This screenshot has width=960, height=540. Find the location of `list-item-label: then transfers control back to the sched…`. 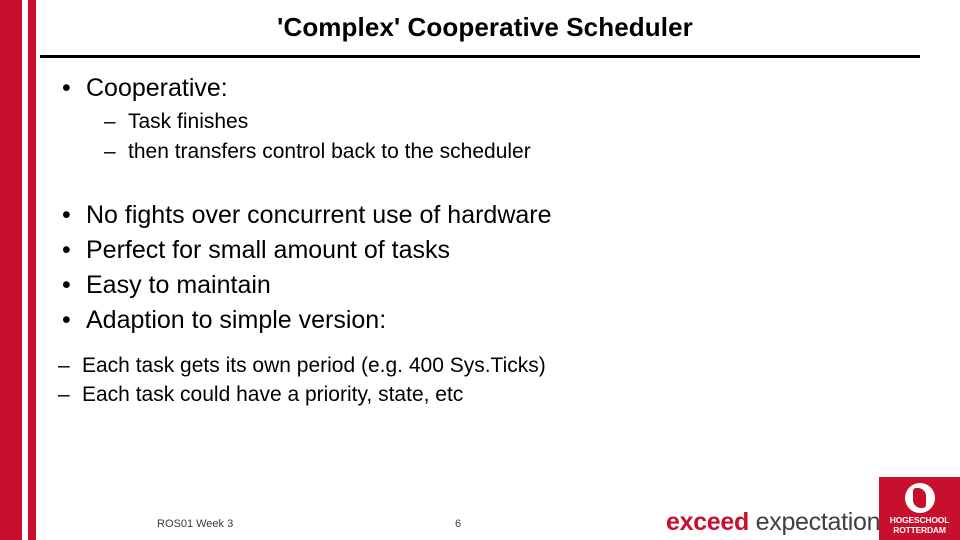

list-item-label: then transfers control back to the sched… is located at coordinates (329, 151).